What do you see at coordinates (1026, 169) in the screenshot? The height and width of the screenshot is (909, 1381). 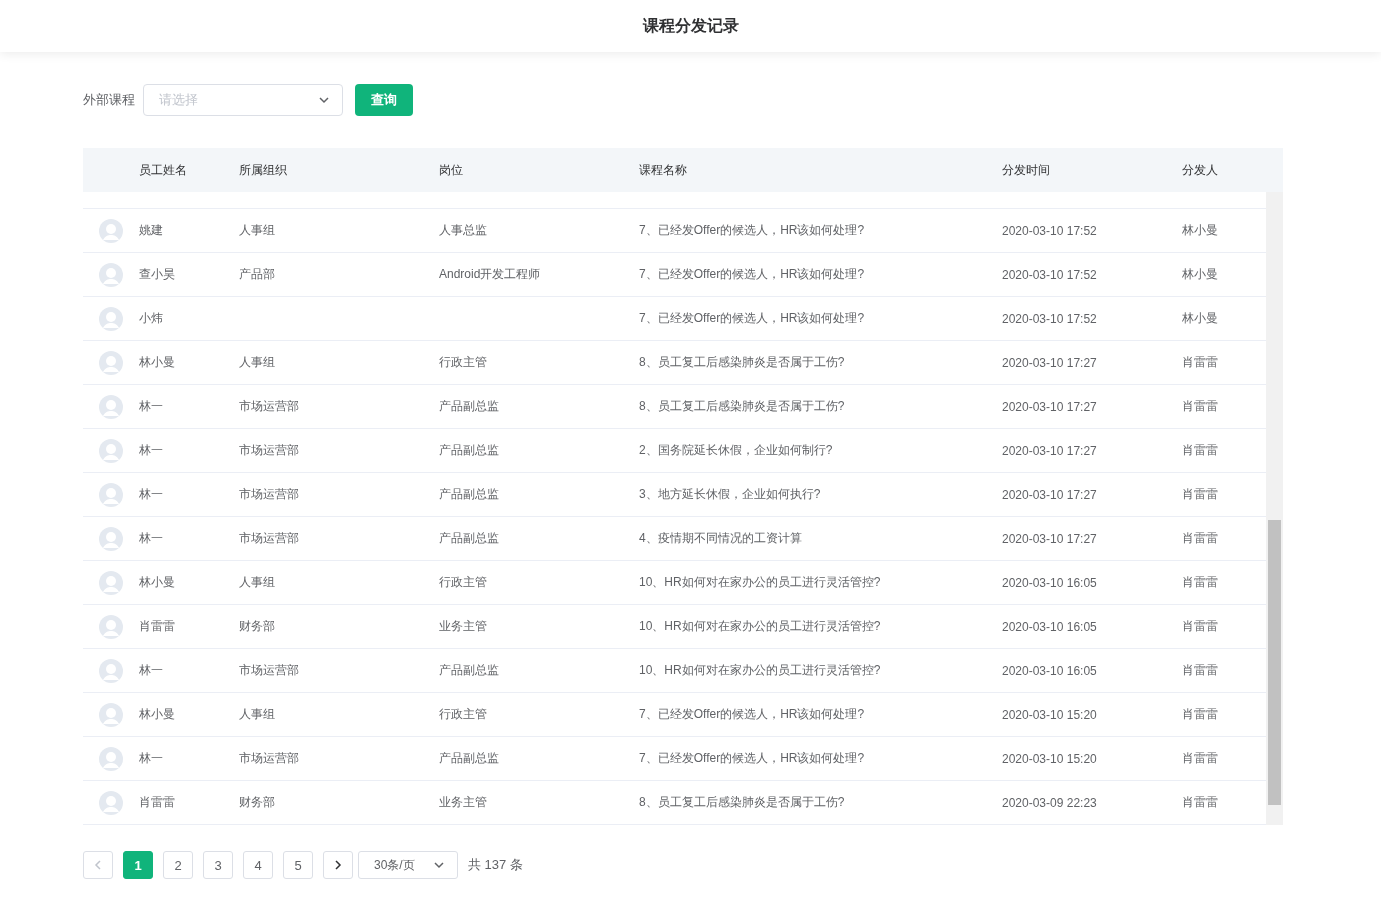 I see `column-header: 分发时间` at bounding box center [1026, 169].